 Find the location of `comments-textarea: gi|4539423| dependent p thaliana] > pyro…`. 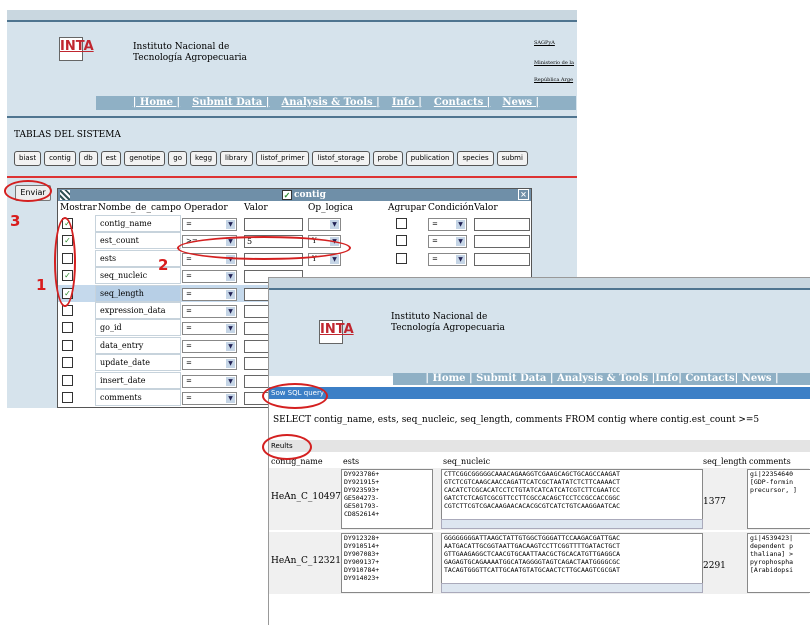

comments-textarea: gi|4539423| dependent p thaliana] > pyro… is located at coordinates (778, 563).